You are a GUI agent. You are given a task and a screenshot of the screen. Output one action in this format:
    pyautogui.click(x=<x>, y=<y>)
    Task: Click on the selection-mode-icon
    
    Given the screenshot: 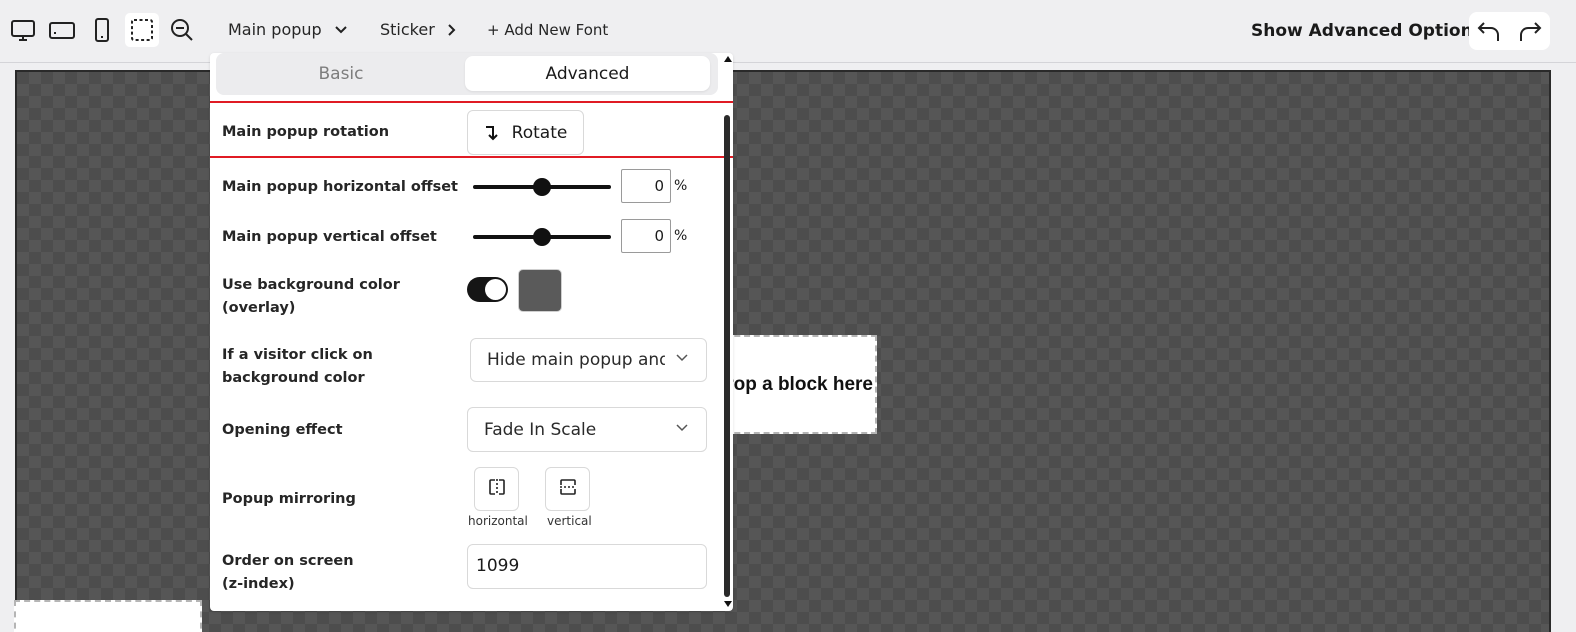 What is the action you would take?
    pyautogui.click(x=142, y=30)
    